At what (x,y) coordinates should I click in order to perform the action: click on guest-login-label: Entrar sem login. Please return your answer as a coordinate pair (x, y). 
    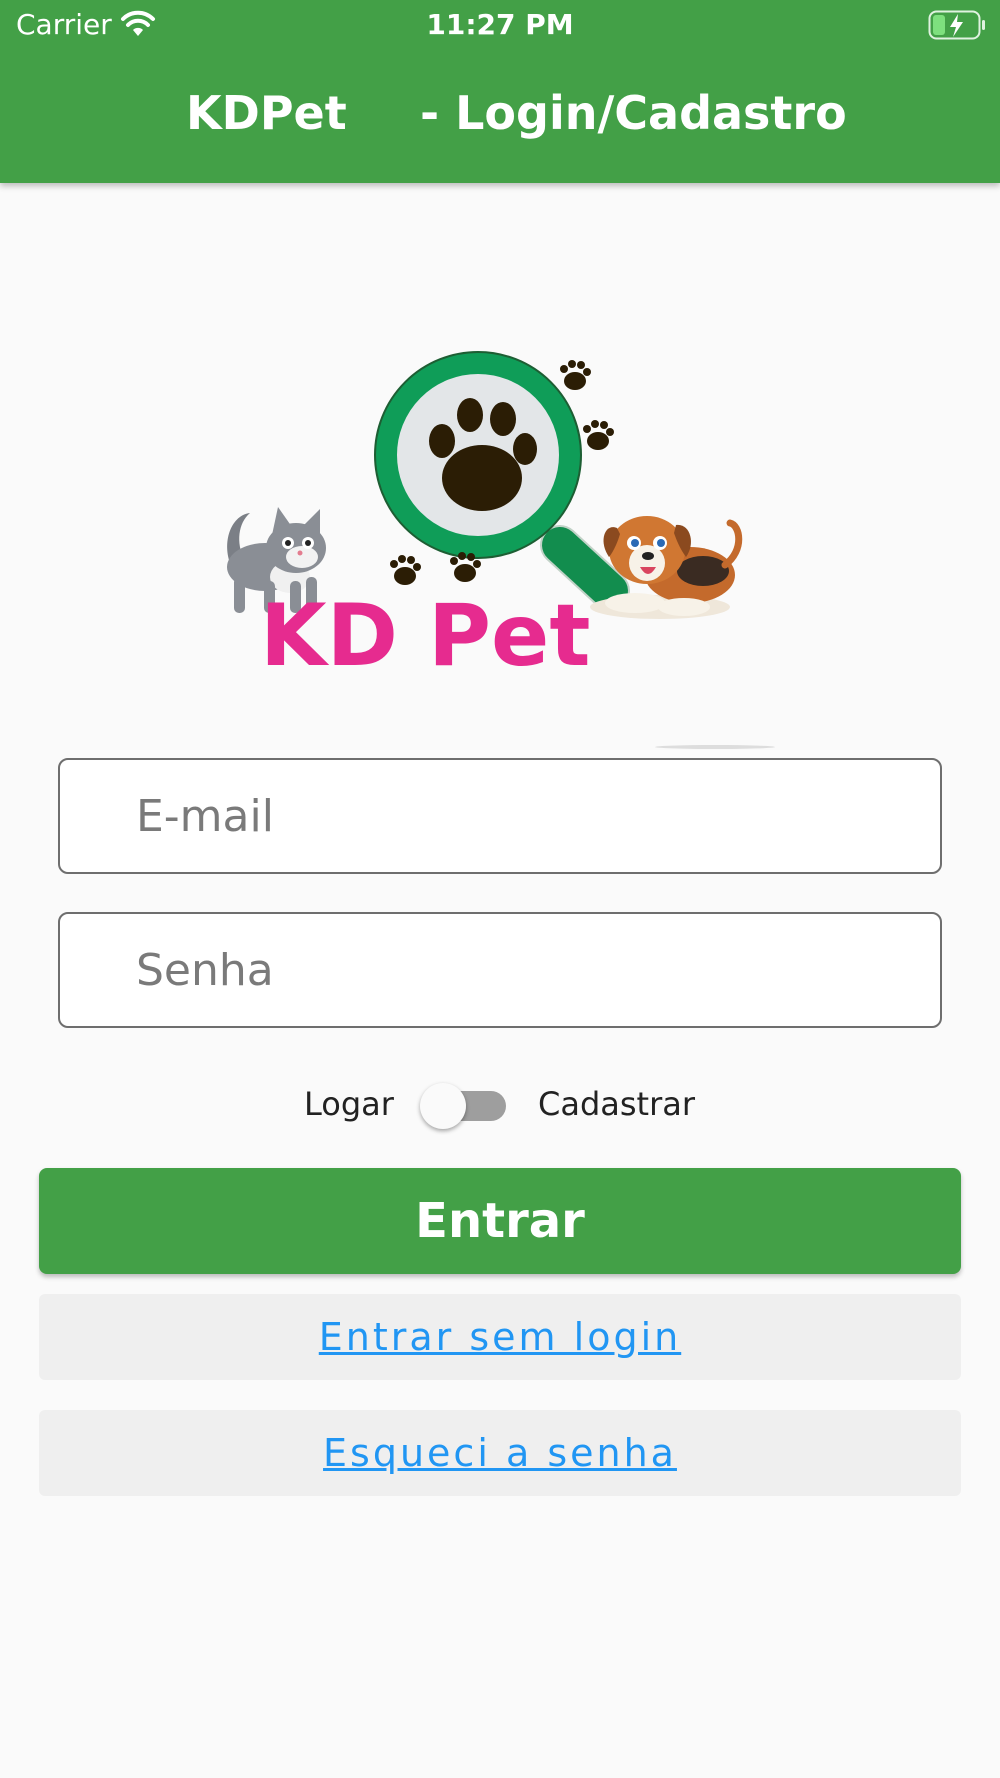
    Looking at the image, I should click on (500, 1337).